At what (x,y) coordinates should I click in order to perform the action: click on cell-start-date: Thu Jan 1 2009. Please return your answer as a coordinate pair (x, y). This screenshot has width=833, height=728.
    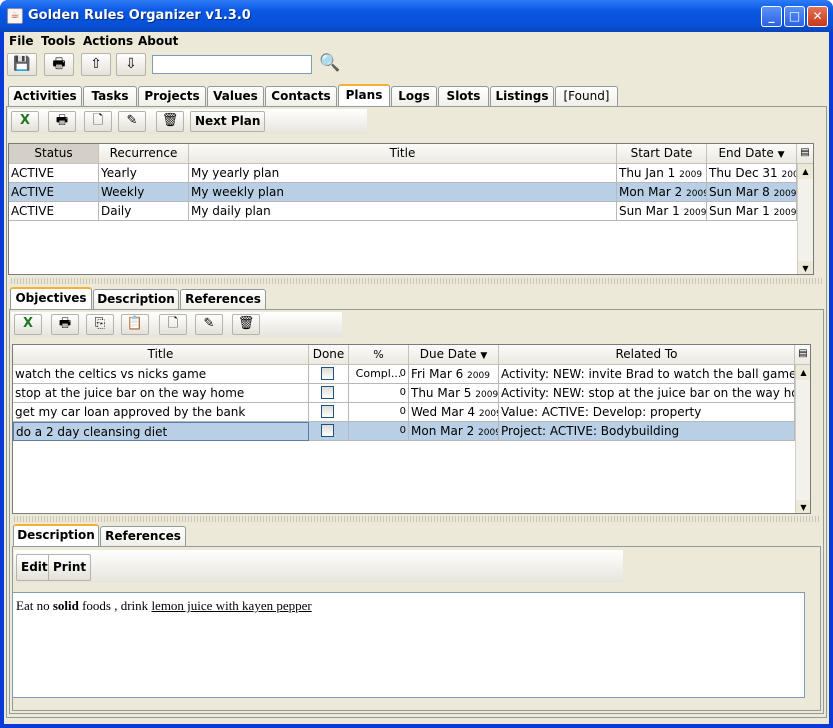
    Looking at the image, I should click on (662, 173).